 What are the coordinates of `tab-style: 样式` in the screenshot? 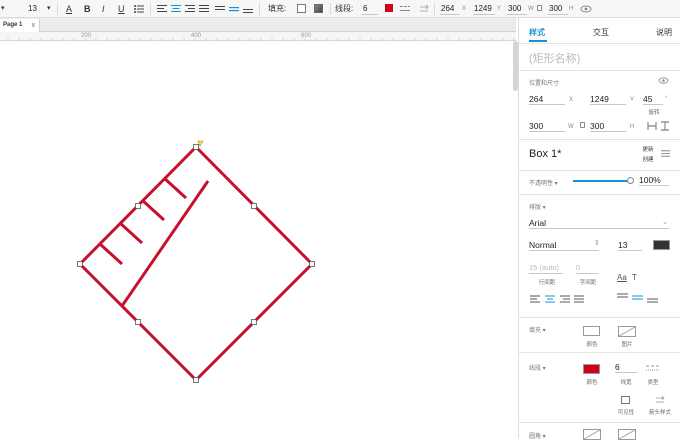 It's located at (537, 32).